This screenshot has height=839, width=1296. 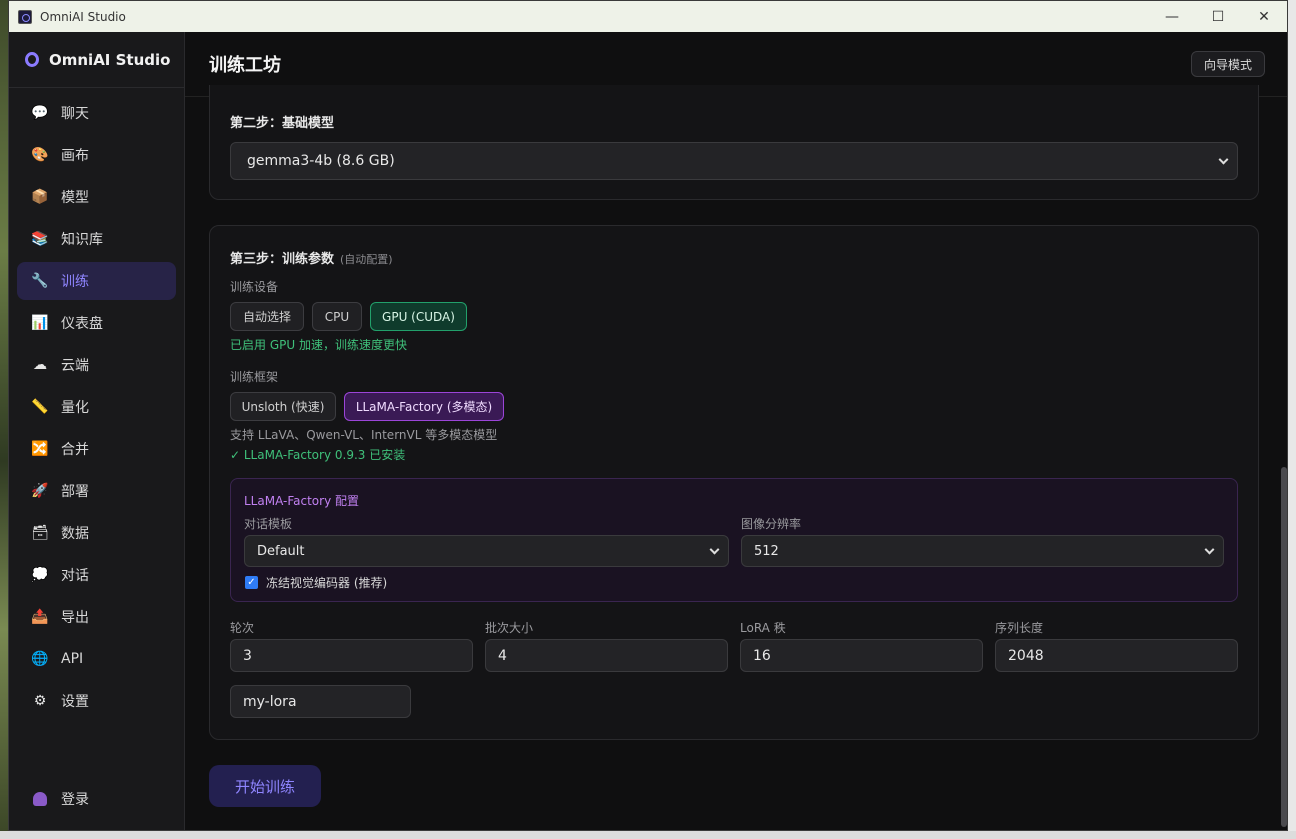 I want to click on sidebar-item-label: 聊天, so click(x=75, y=114).